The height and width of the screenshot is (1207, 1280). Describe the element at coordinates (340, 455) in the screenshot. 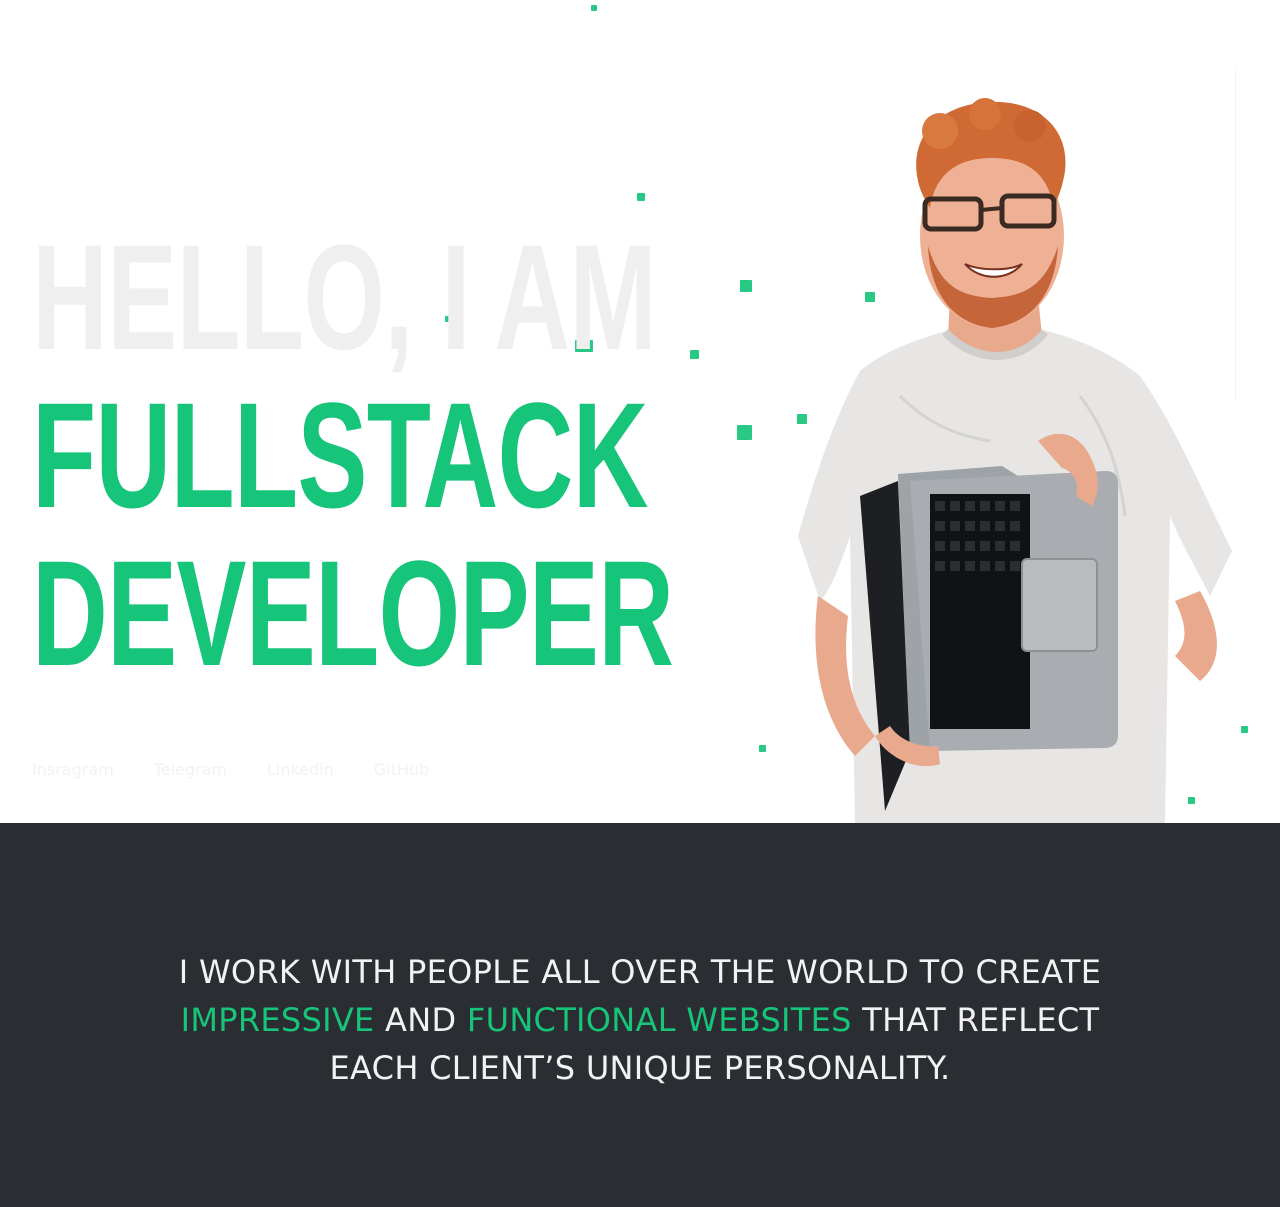

I see `headline-role-line-1: FULLSTACK` at that location.